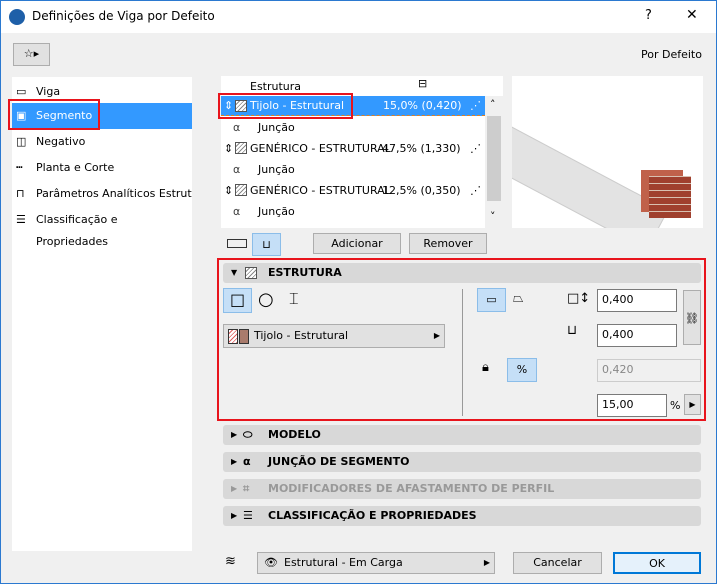 This screenshot has width=717, height=584. What do you see at coordinates (411, 488) in the screenshot?
I see `section-title: MODIFICADORES DE AFASTAMENTO DE PERFIL` at bounding box center [411, 488].